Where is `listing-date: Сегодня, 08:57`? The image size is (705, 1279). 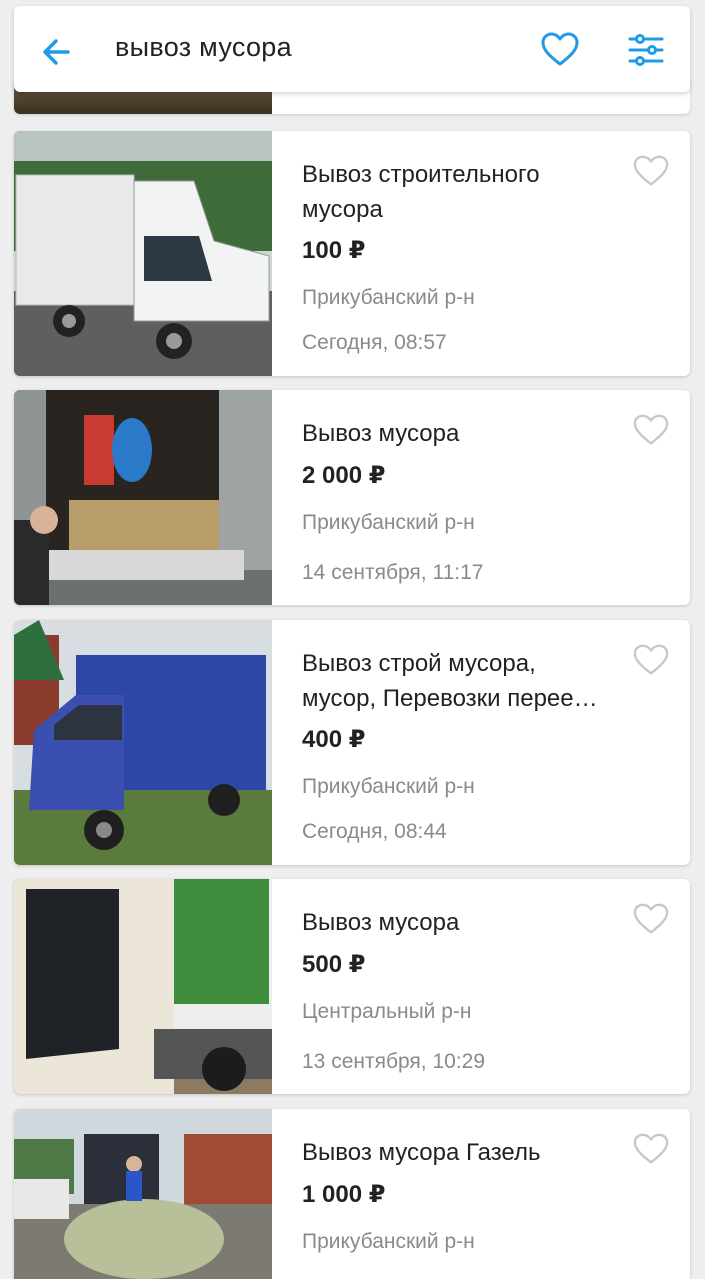 listing-date: Сегодня, 08:57 is located at coordinates (374, 342).